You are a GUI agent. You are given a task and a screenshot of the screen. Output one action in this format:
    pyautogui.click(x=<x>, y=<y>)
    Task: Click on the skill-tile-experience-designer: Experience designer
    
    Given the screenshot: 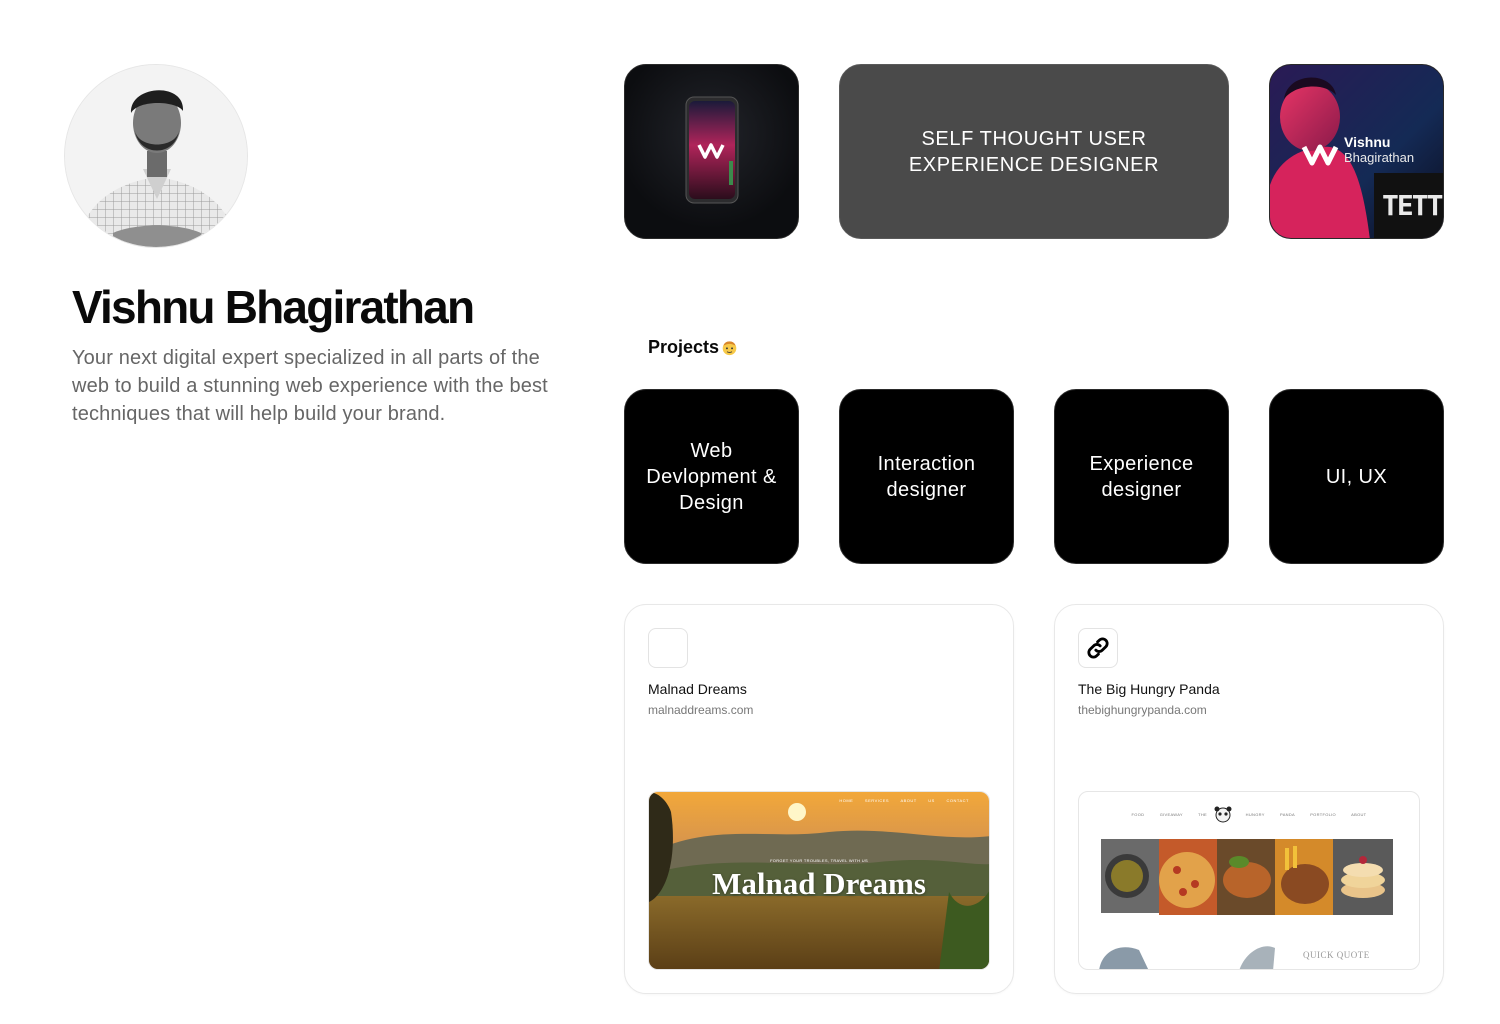 What is the action you would take?
    pyautogui.click(x=1141, y=476)
    